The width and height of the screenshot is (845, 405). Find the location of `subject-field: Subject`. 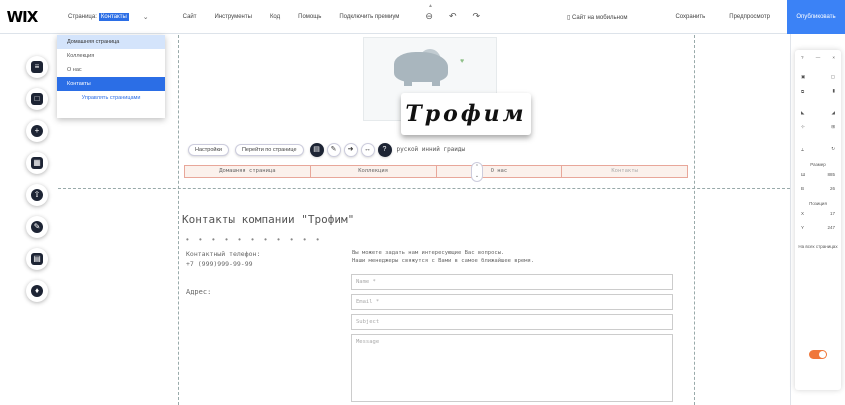

subject-field: Subject is located at coordinates (512, 322).